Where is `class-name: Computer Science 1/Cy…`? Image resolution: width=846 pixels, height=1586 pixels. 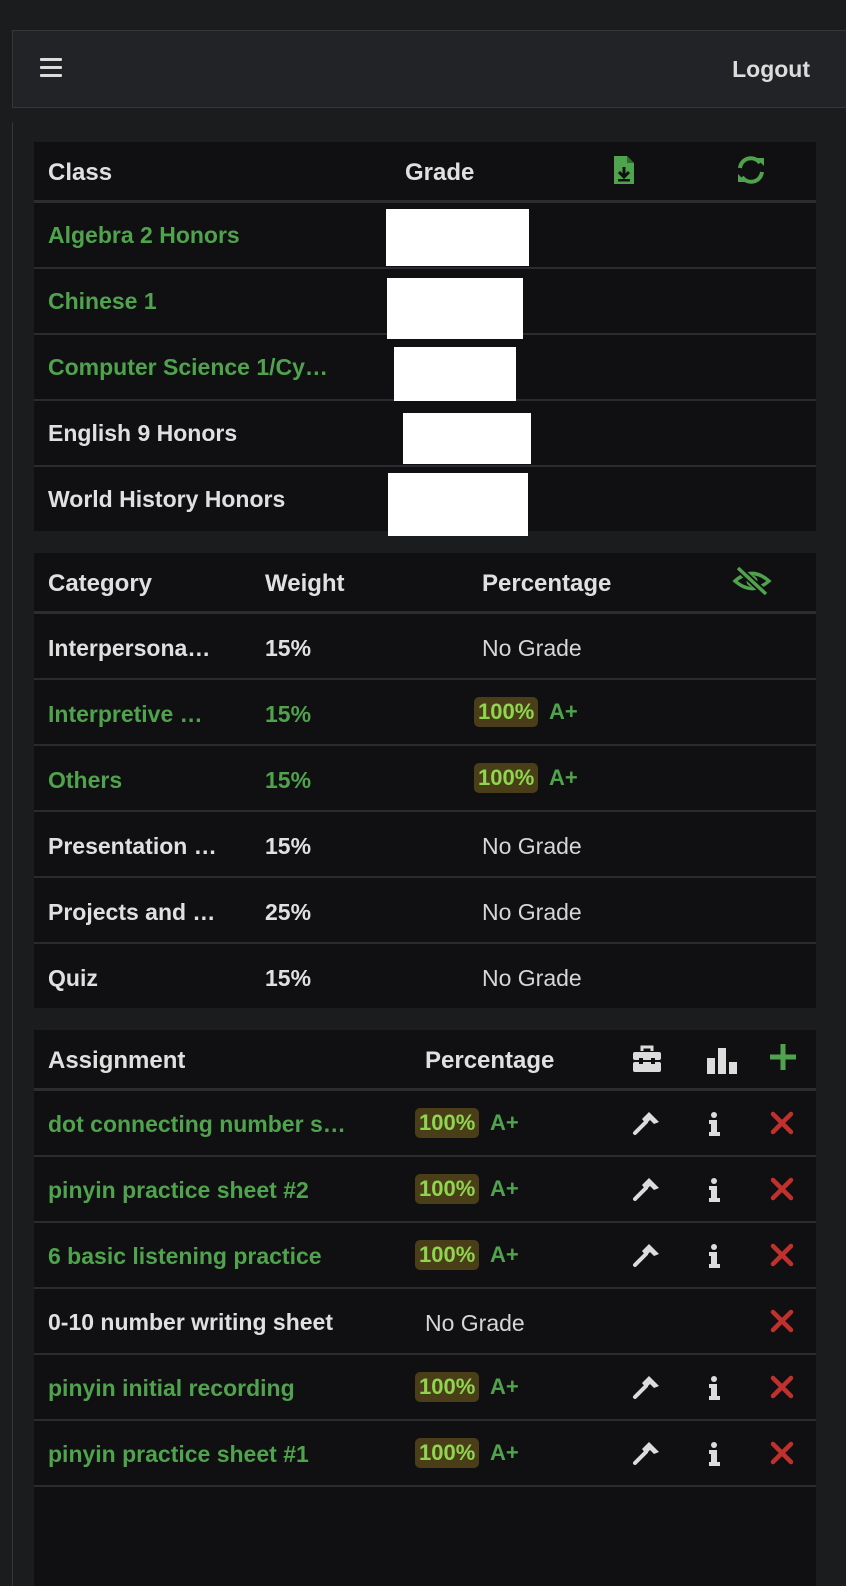
class-name: Computer Science 1/Cy… is located at coordinates (213, 367).